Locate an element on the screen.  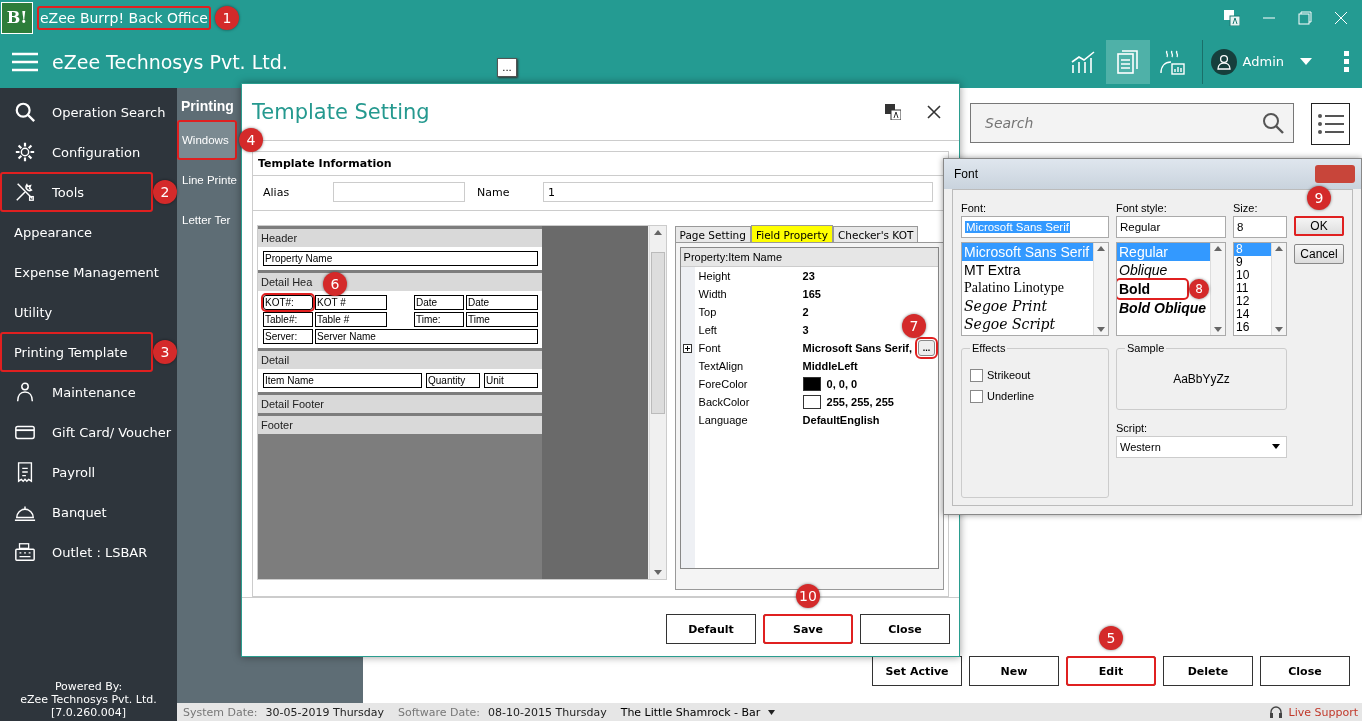
list-option: 9 is located at coordinates (1239, 262).